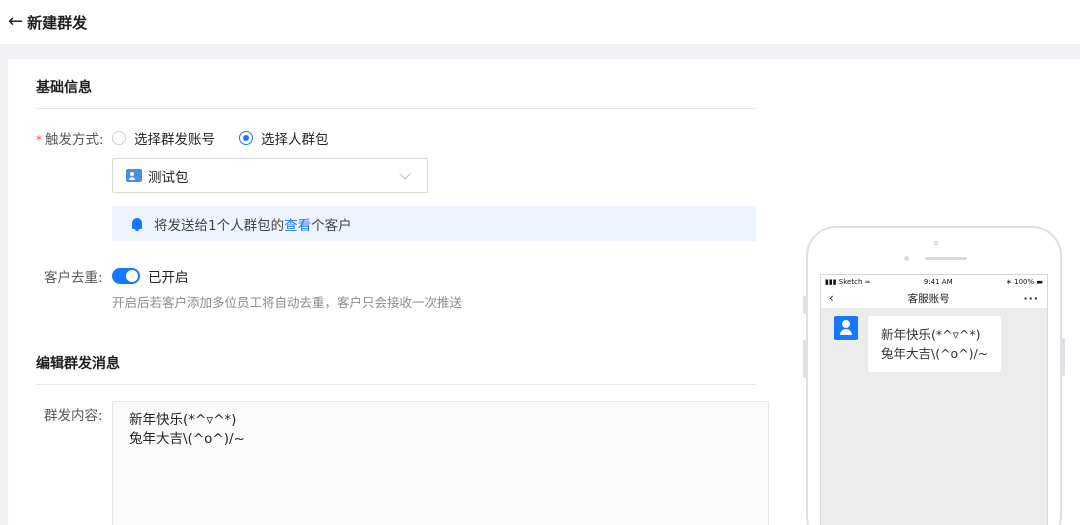 The width and height of the screenshot is (1080, 525). Describe the element at coordinates (70, 140) in the screenshot. I see `trigger-label: * 触发方式:` at that location.